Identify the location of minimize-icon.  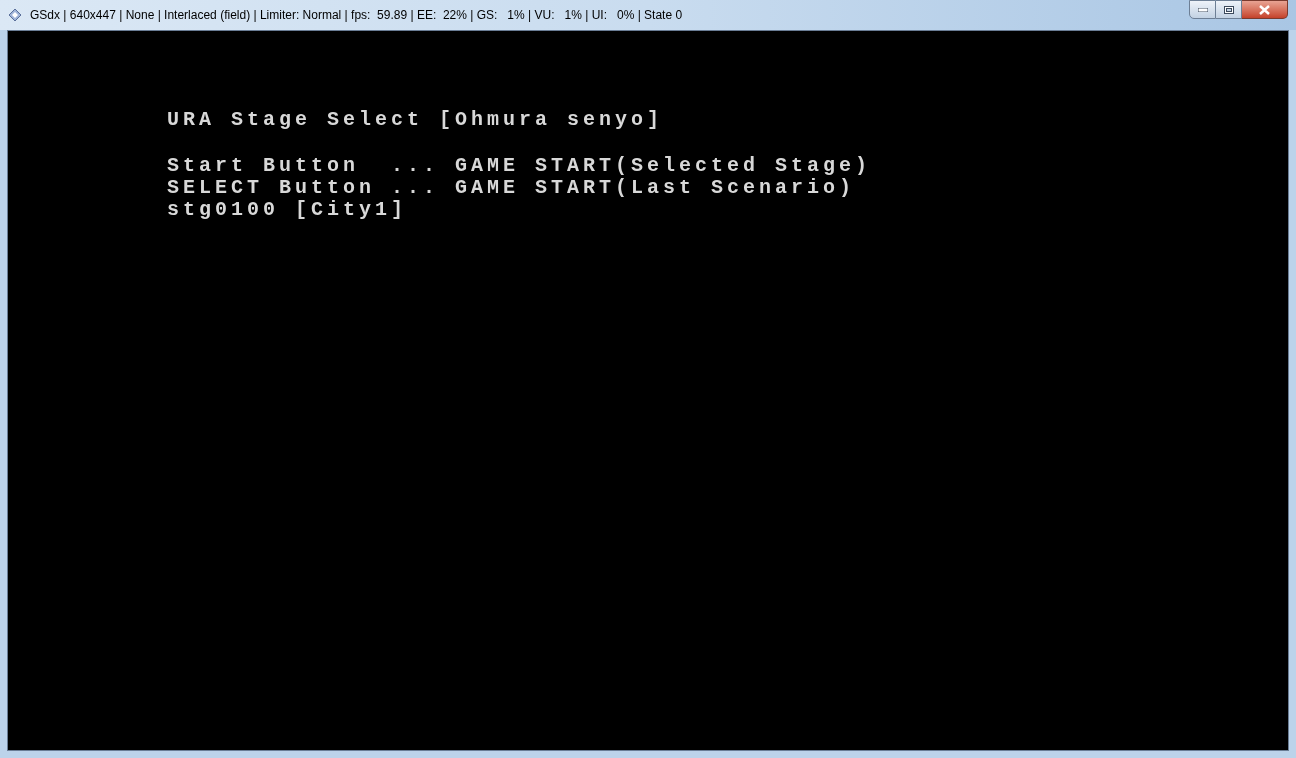
(1202, 9).